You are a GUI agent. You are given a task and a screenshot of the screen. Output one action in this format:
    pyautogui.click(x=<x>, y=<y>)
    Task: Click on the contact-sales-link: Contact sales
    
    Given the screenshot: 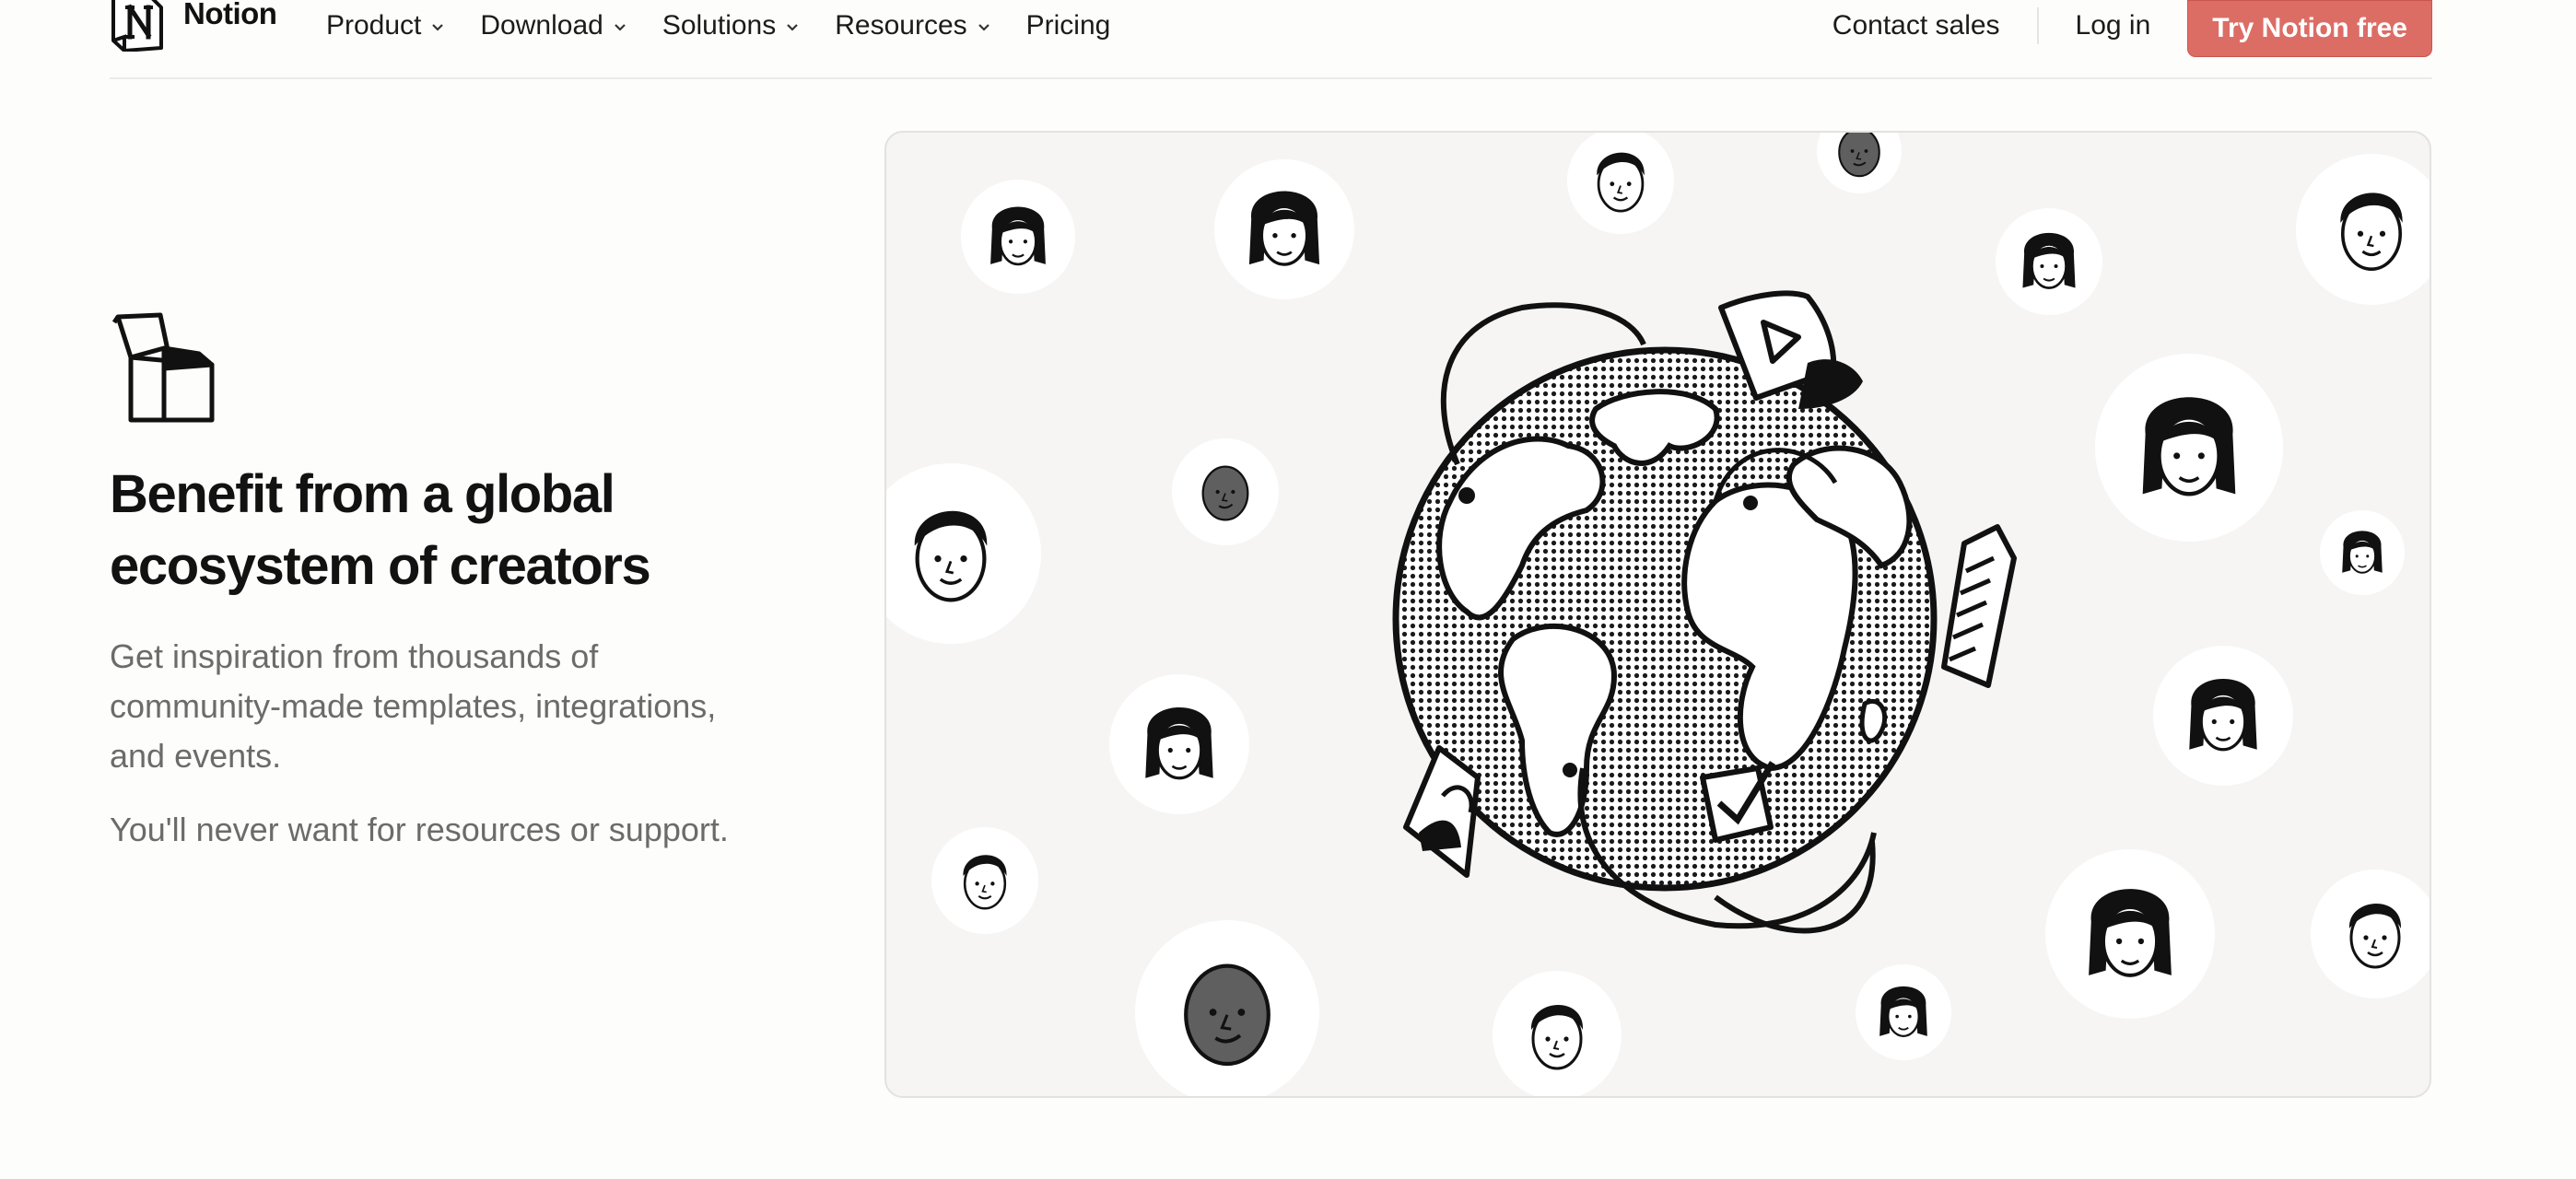 What is the action you would take?
    pyautogui.click(x=1916, y=26)
    